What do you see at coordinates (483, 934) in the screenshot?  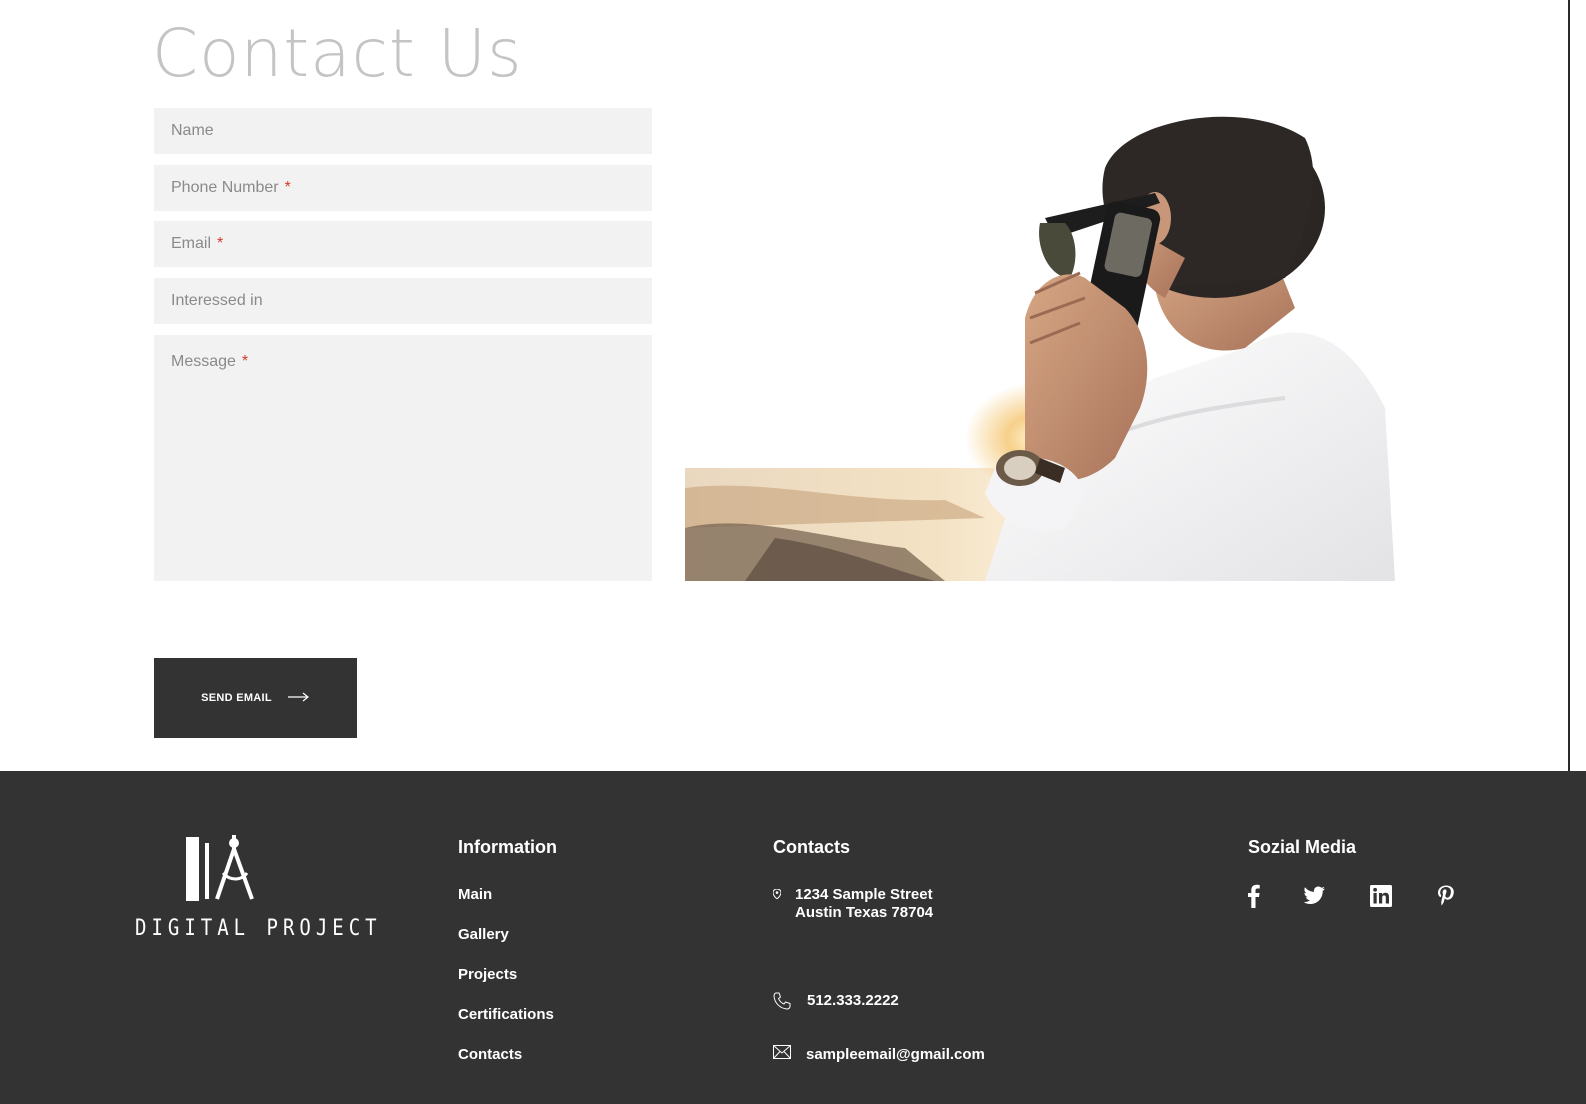 I see `footer-link-gallery: Gallery` at bounding box center [483, 934].